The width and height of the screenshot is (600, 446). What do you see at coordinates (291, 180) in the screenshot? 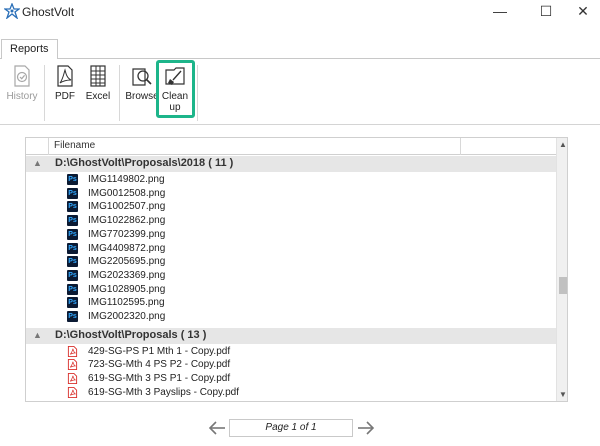
I see `file-row: Ps IMG1149802.png` at bounding box center [291, 180].